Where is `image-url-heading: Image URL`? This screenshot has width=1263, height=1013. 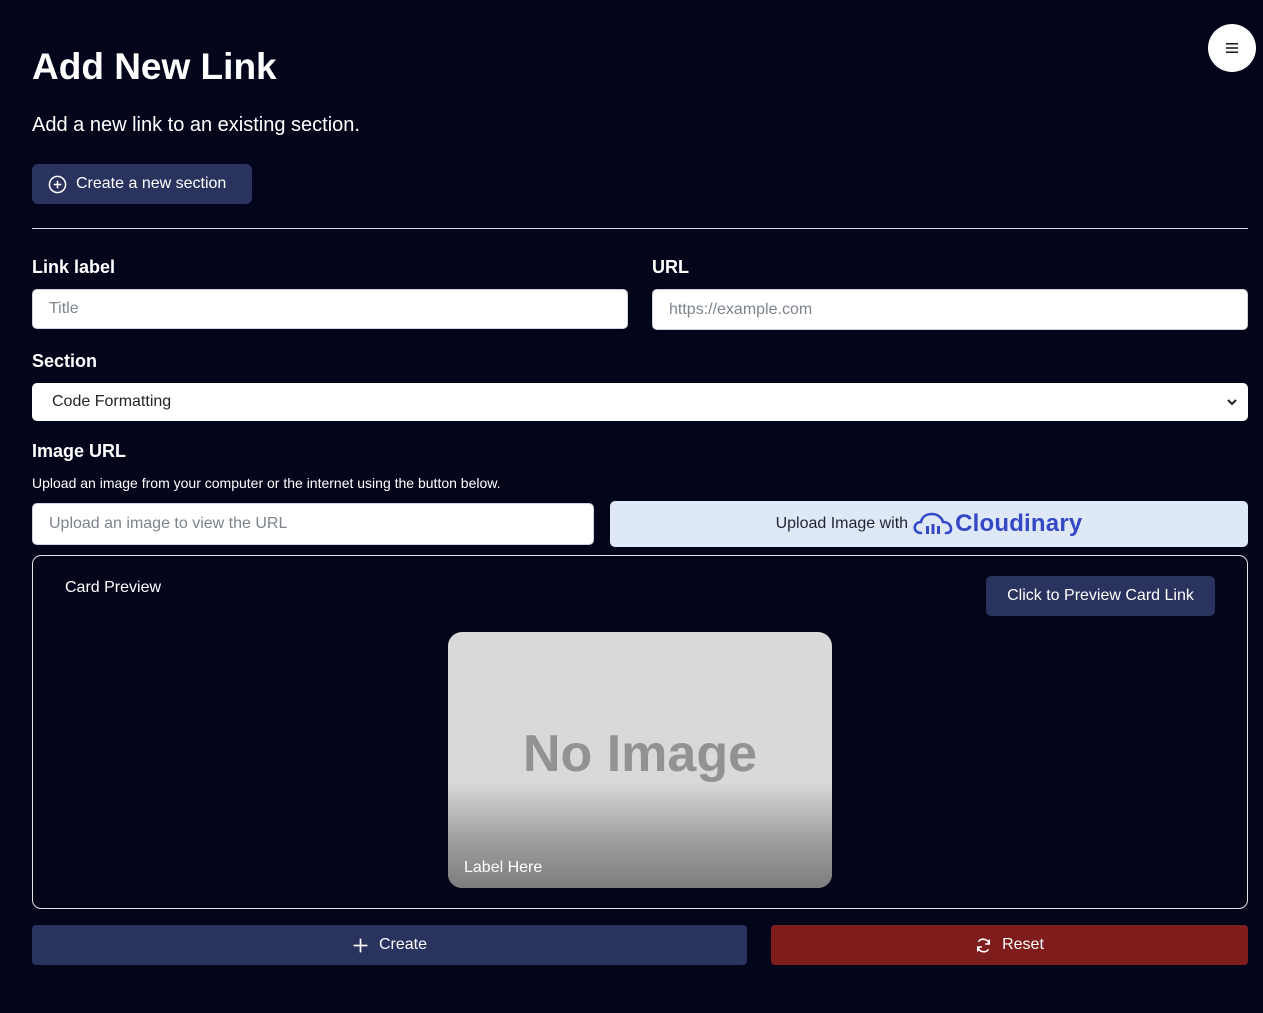
image-url-heading: Image URL is located at coordinates (79, 451).